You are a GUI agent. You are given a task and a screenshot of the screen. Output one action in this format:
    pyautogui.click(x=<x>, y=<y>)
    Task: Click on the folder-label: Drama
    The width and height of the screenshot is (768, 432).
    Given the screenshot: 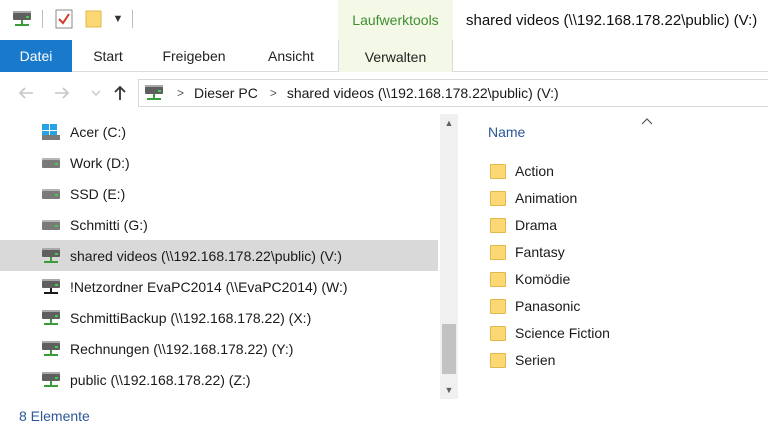 What is the action you would take?
    pyautogui.click(x=536, y=224)
    